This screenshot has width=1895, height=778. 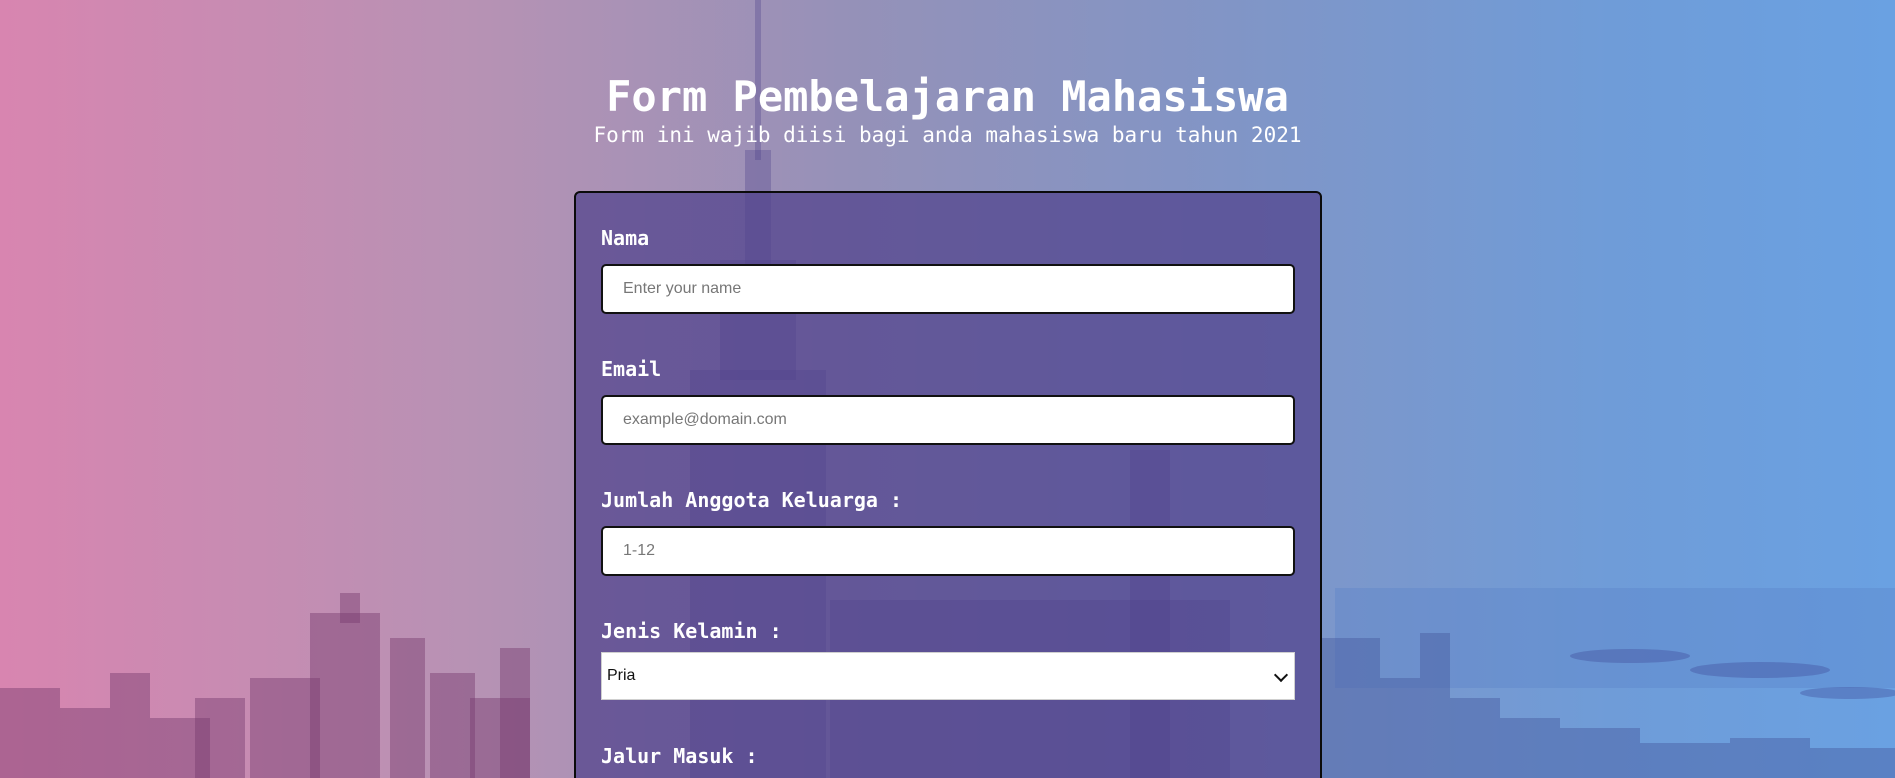 I want to click on email-label: Email, so click(x=631, y=369).